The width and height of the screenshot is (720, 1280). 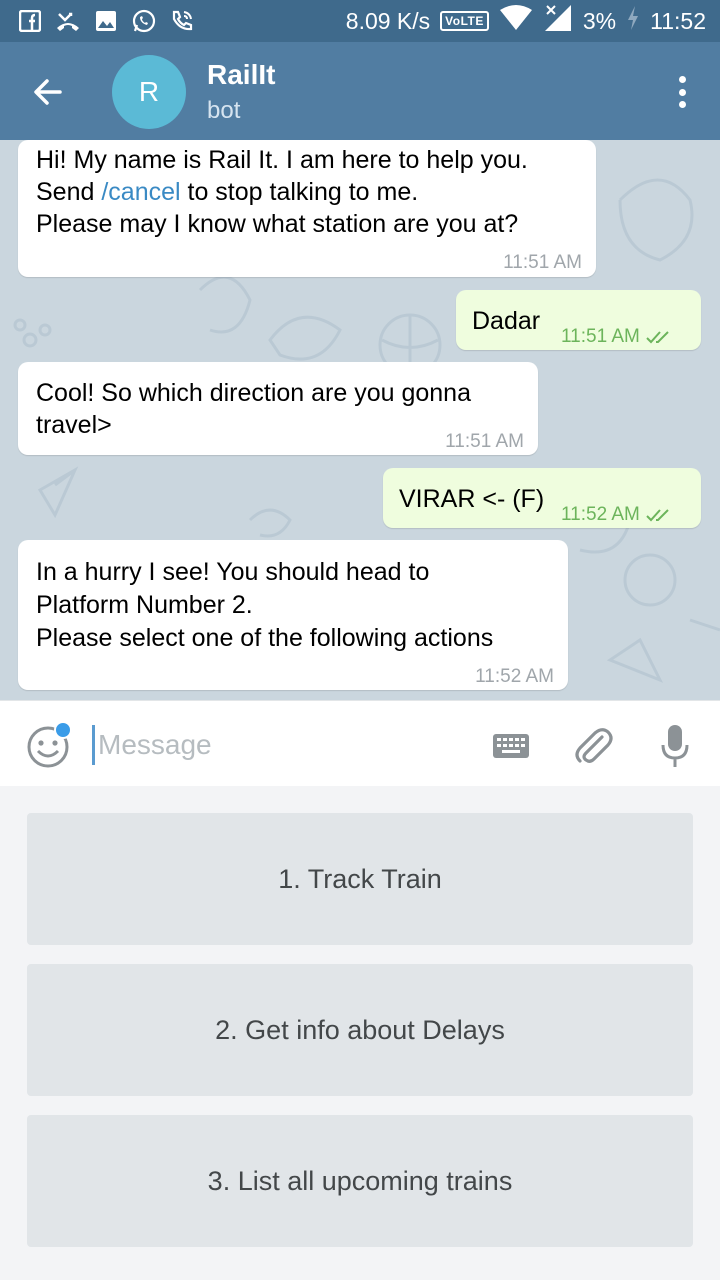 I want to click on message-text: VIRAR <- (F), so click(x=472, y=499).